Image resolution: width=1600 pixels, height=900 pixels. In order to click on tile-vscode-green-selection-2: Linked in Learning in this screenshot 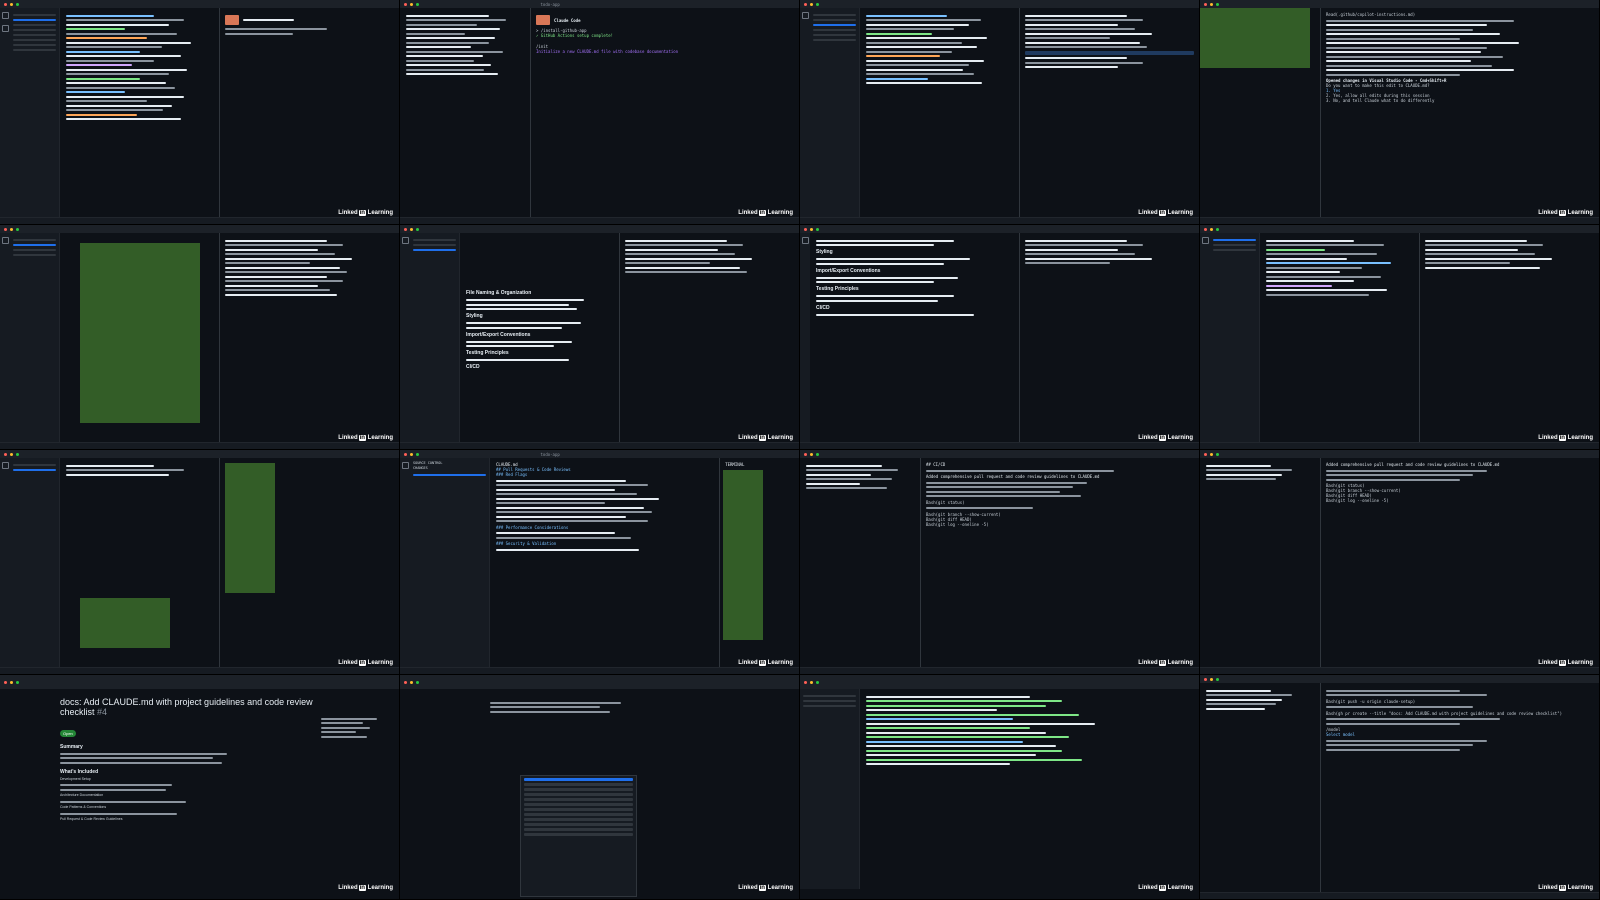, I will do `click(200, 562)`.